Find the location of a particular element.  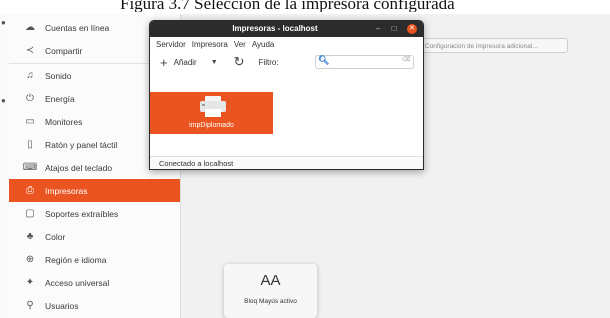

maximize-icon: □ is located at coordinates (394, 29).